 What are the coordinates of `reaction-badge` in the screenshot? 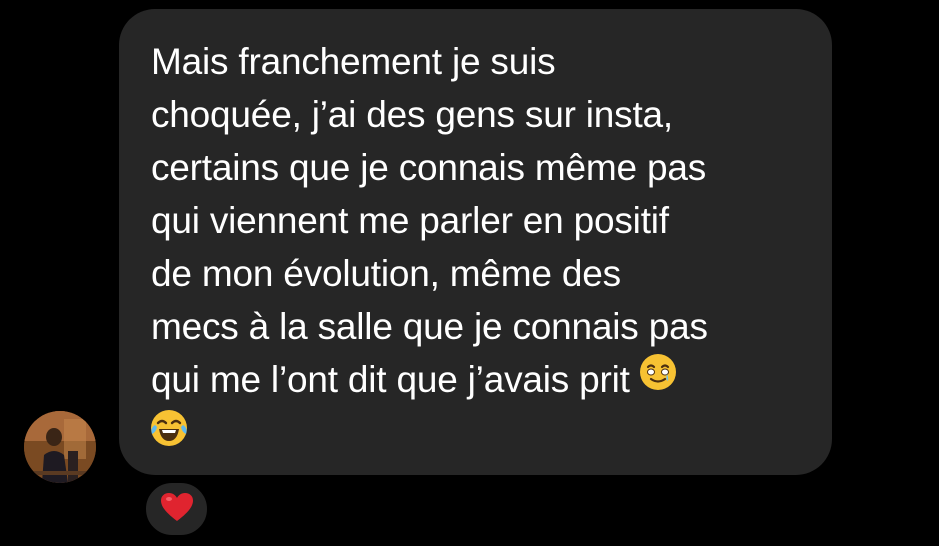 It's located at (176, 509).